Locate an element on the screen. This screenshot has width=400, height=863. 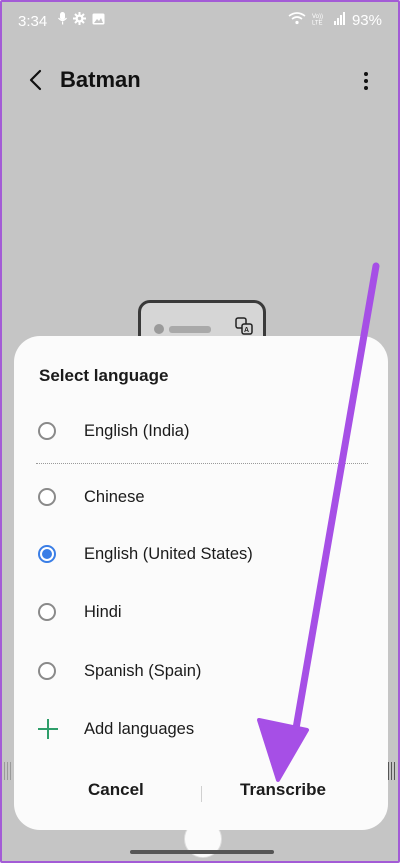
chevron-left-icon is located at coordinates (37, 80).